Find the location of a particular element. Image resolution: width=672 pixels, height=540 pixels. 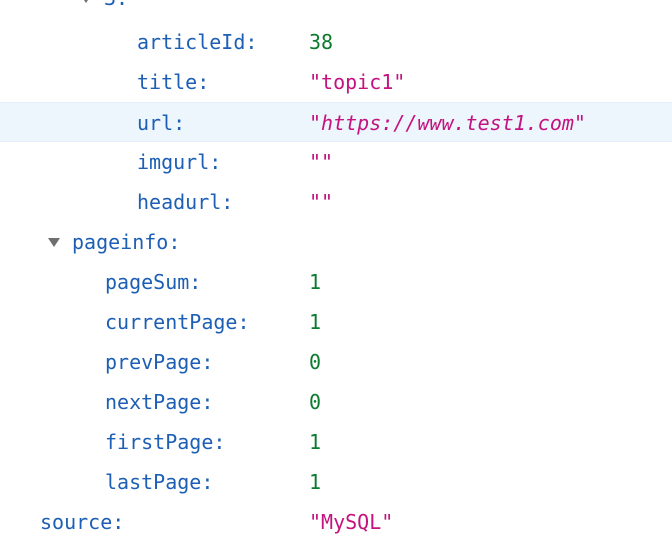

tree-row-url: url: "https://www.test1.com" is located at coordinates (336, 122).